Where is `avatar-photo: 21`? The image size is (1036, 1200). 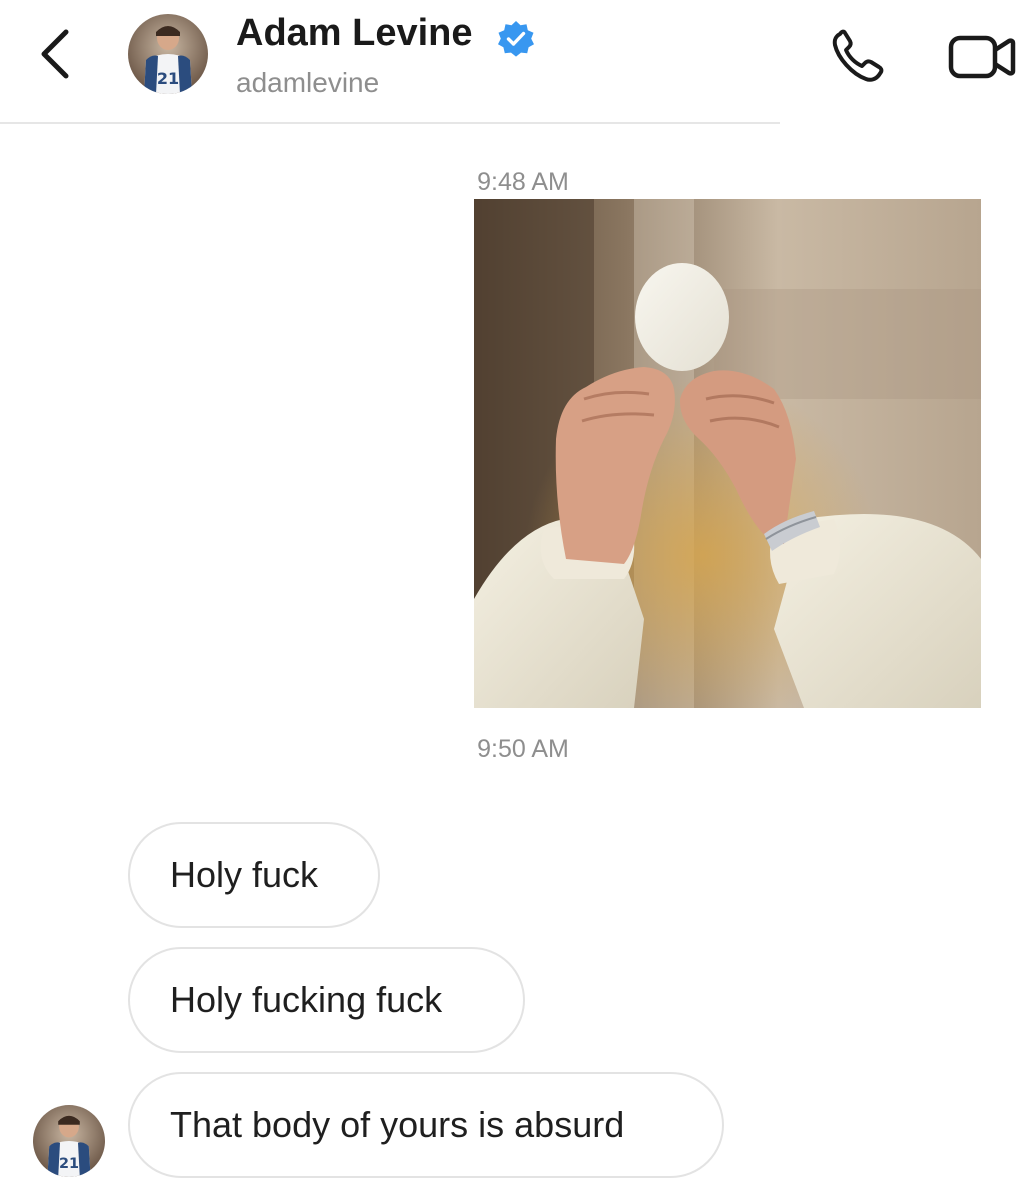 avatar-photo: 21 is located at coordinates (168, 54).